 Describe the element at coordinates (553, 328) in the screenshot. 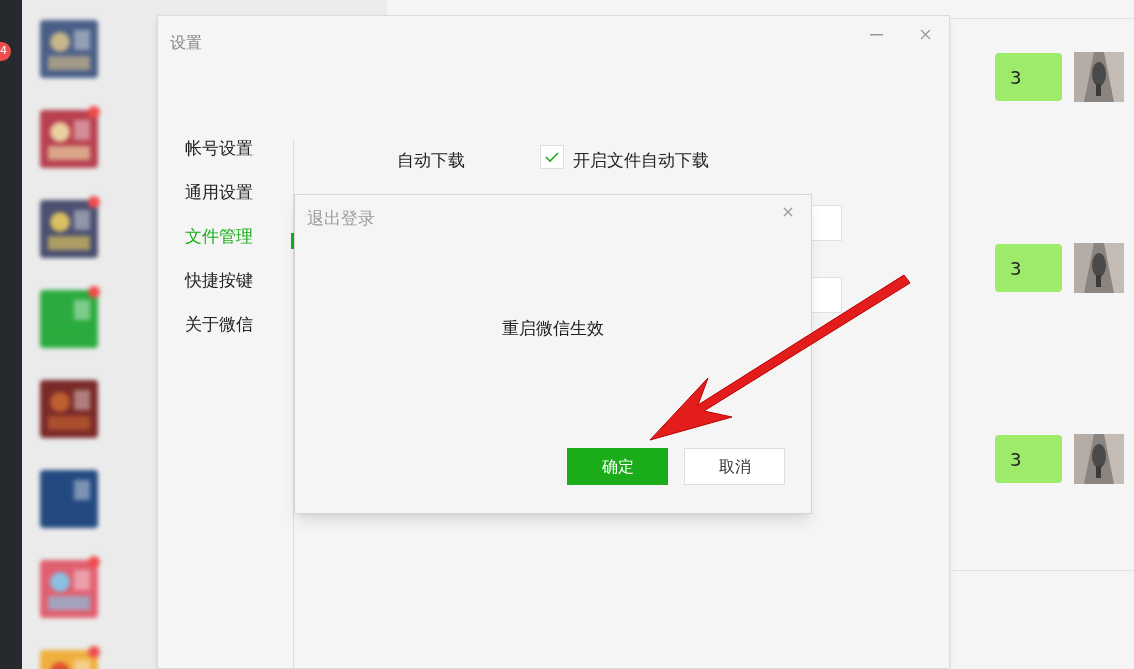

I see `dialog-message: 重启微信生效` at that location.